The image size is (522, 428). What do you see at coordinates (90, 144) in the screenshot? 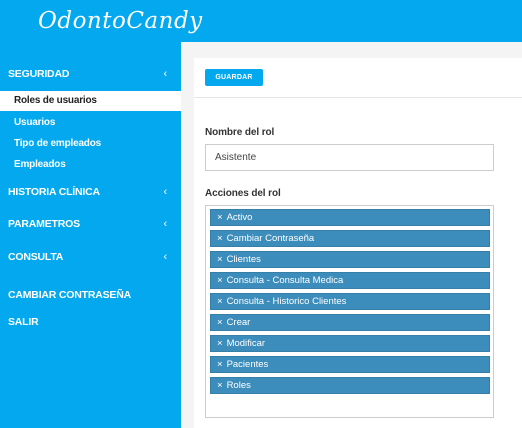
I see `sidebar-item-tipo-de-empleados: Tipo de empleados` at bounding box center [90, 144].